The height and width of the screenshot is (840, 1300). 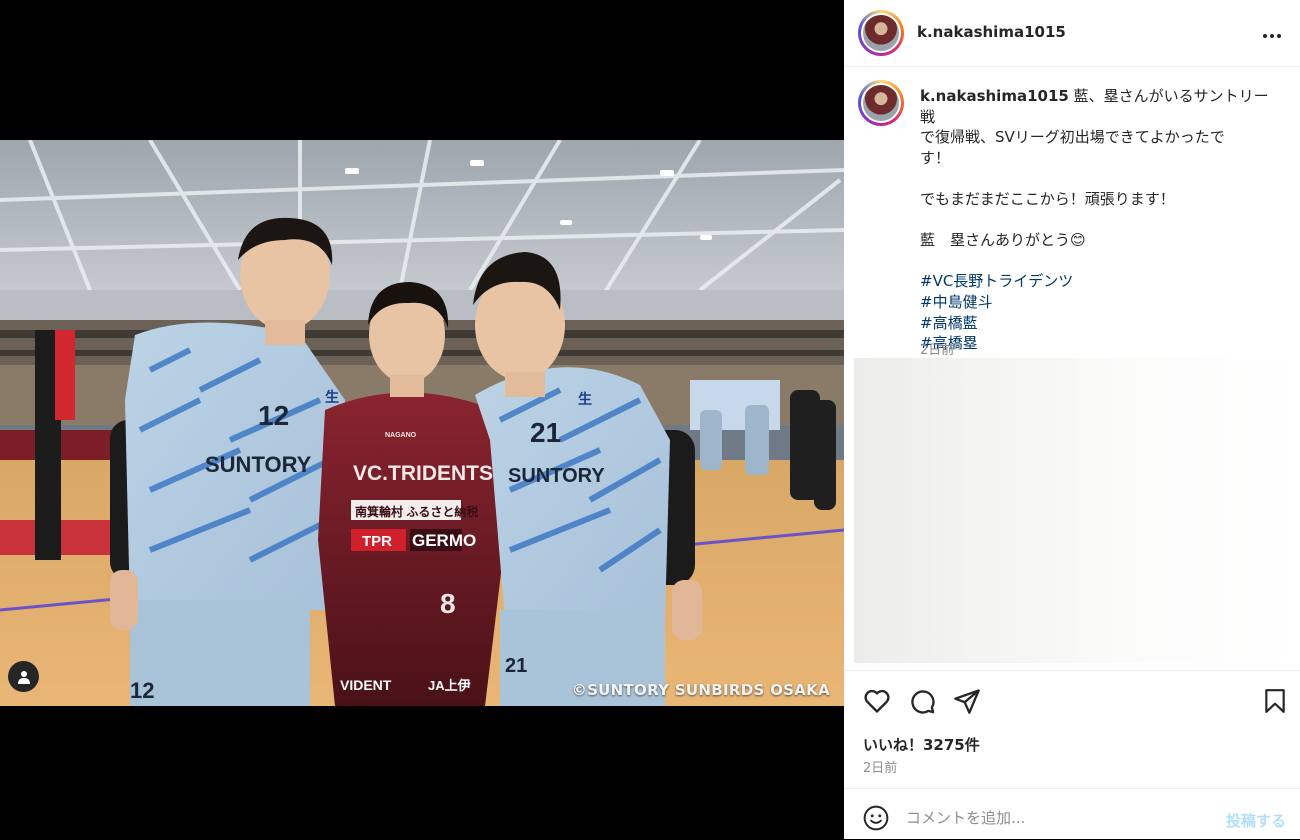 What do you see at coordinates (423, 473) in the screenshot?
I see `center-jersey-team: VC.TRIDENTS` at bounding box center [423, 473].